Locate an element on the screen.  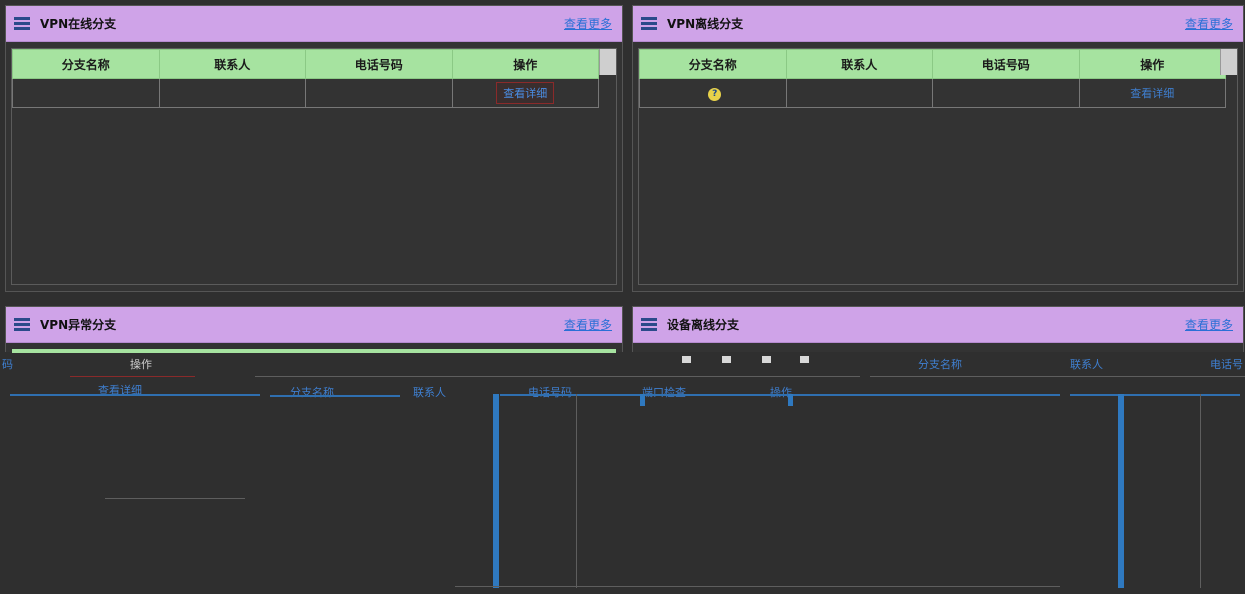
cell: ? is located at coordinates (713, 93).